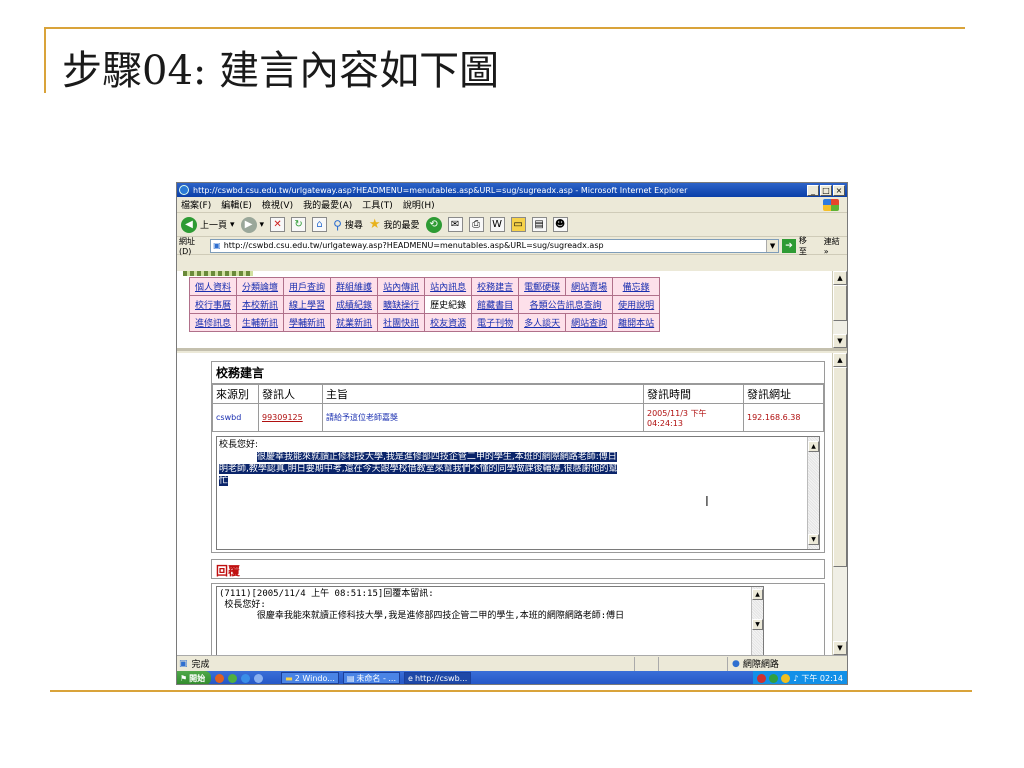  What do you see at coordinates (194, 677) in the screenshot?
I see `start-button: ⚑ 開始` at bounding box center [194, 677].